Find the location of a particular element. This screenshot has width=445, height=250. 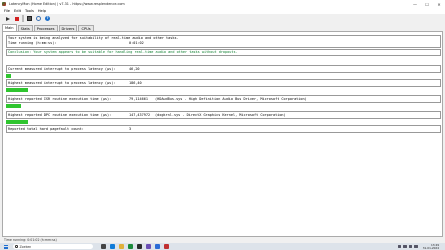

toolbar: ? is located at coordinates (222, 18).